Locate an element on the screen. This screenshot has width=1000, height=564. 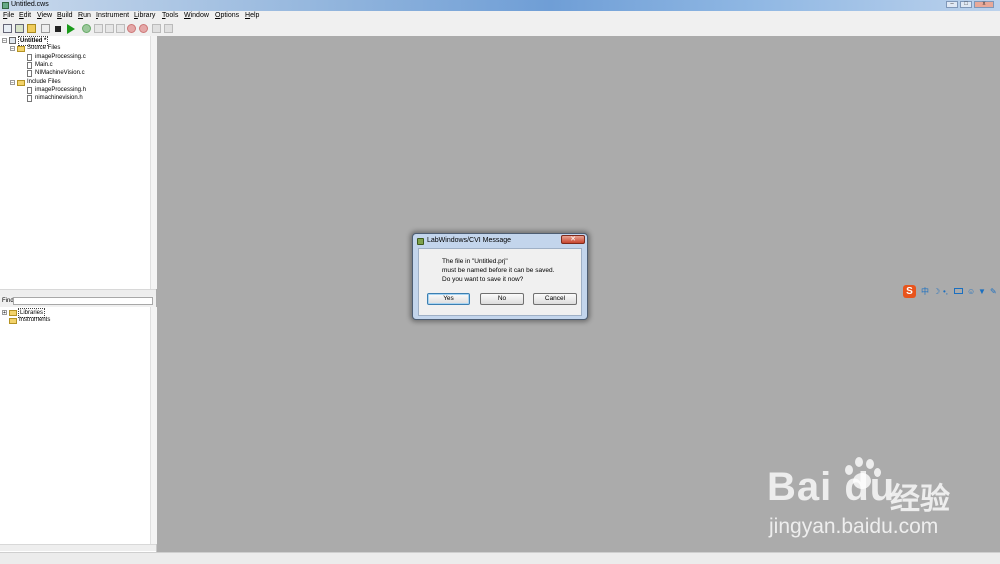
message-line: must be named before it can be saved. is located at coordinates (498, 270).